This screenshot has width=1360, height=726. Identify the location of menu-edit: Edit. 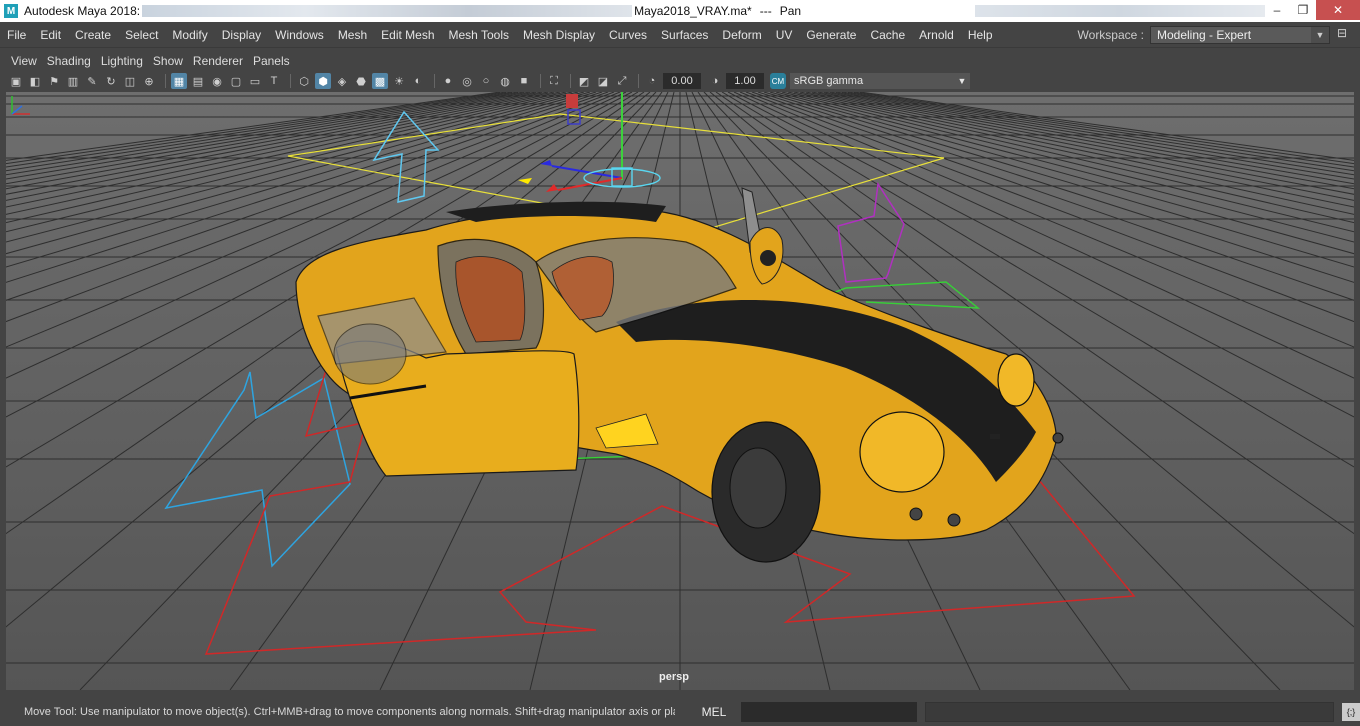
(50, 35).